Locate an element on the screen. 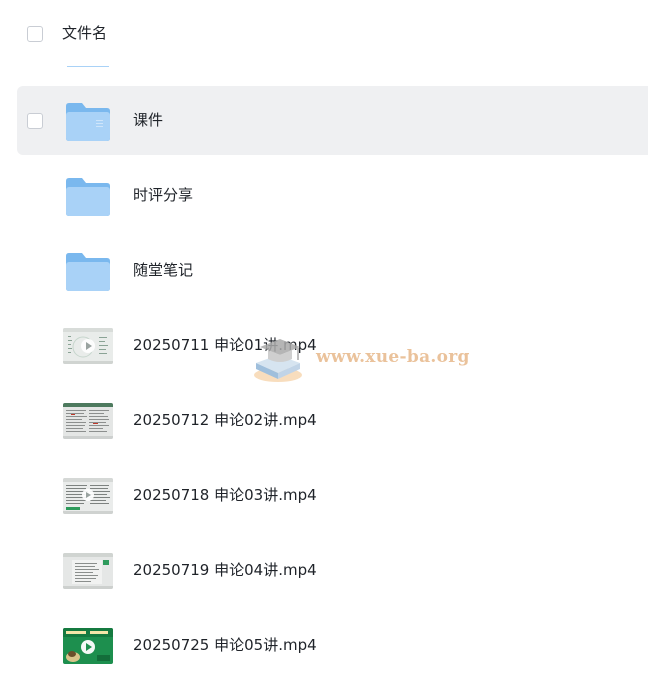 The image size is (648, 681). file-name: 随堂笔记 is located at coordinates (163, 270).